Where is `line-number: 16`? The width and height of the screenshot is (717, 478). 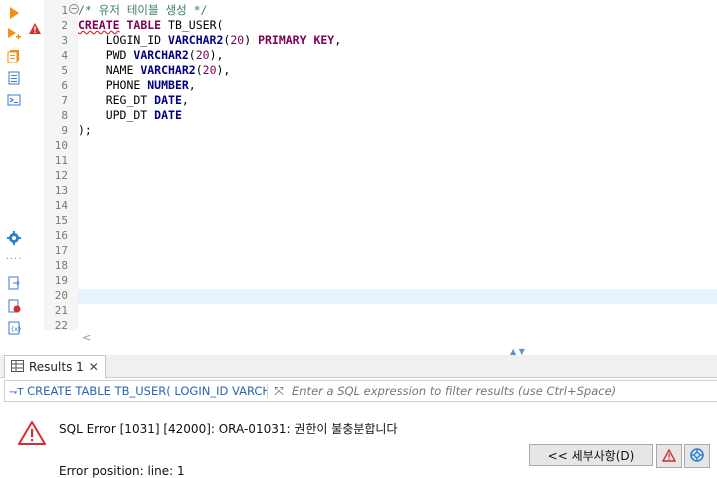 line-number: 16 is located at coordinates (61, 235).